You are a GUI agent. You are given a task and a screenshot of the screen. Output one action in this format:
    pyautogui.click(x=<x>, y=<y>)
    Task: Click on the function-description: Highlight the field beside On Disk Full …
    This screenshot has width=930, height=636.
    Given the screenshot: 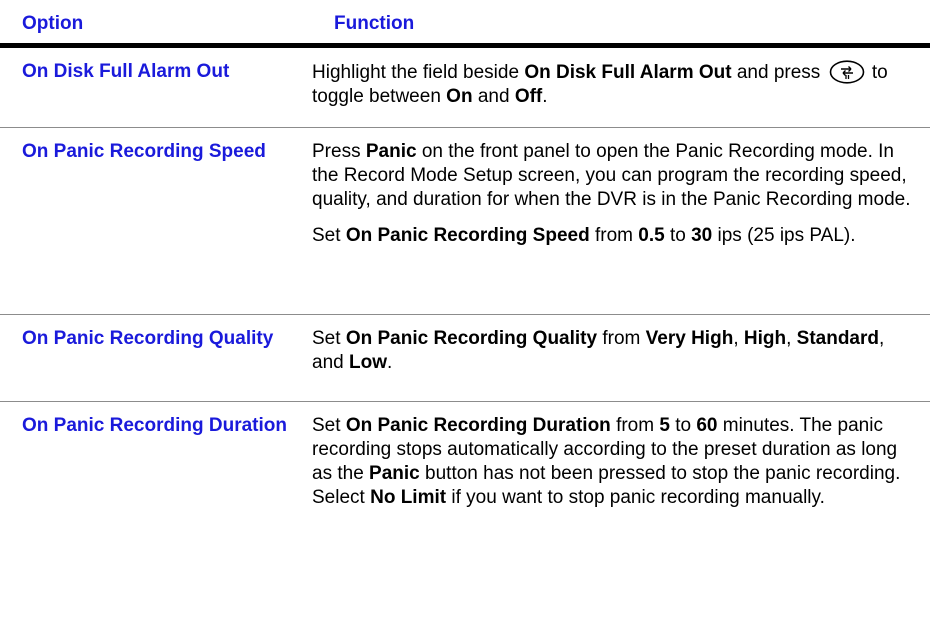 What is the action you would take?
    pyautogui.click(x=621, y=87)
    